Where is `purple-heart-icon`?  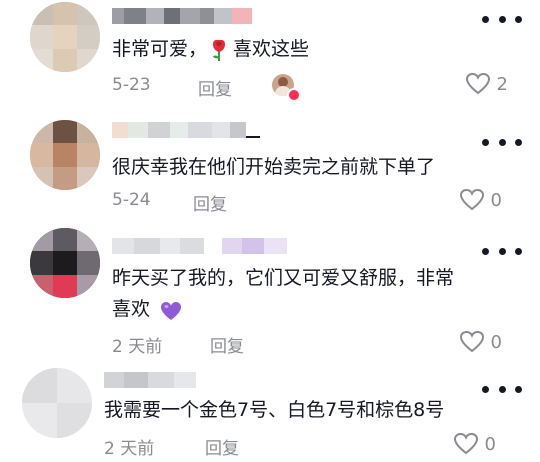
purple-heart-icon is located at coordinates (171, 310).